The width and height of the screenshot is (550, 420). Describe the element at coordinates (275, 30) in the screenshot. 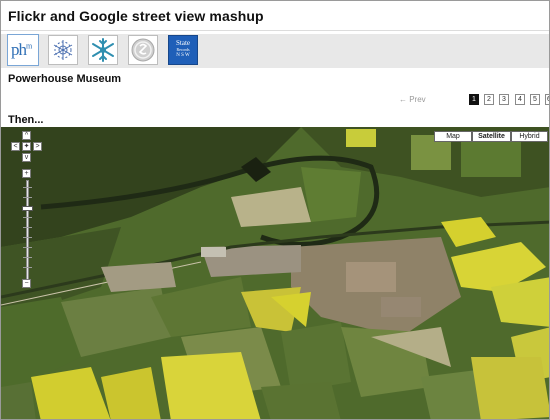

I see `title-divider` at that location.